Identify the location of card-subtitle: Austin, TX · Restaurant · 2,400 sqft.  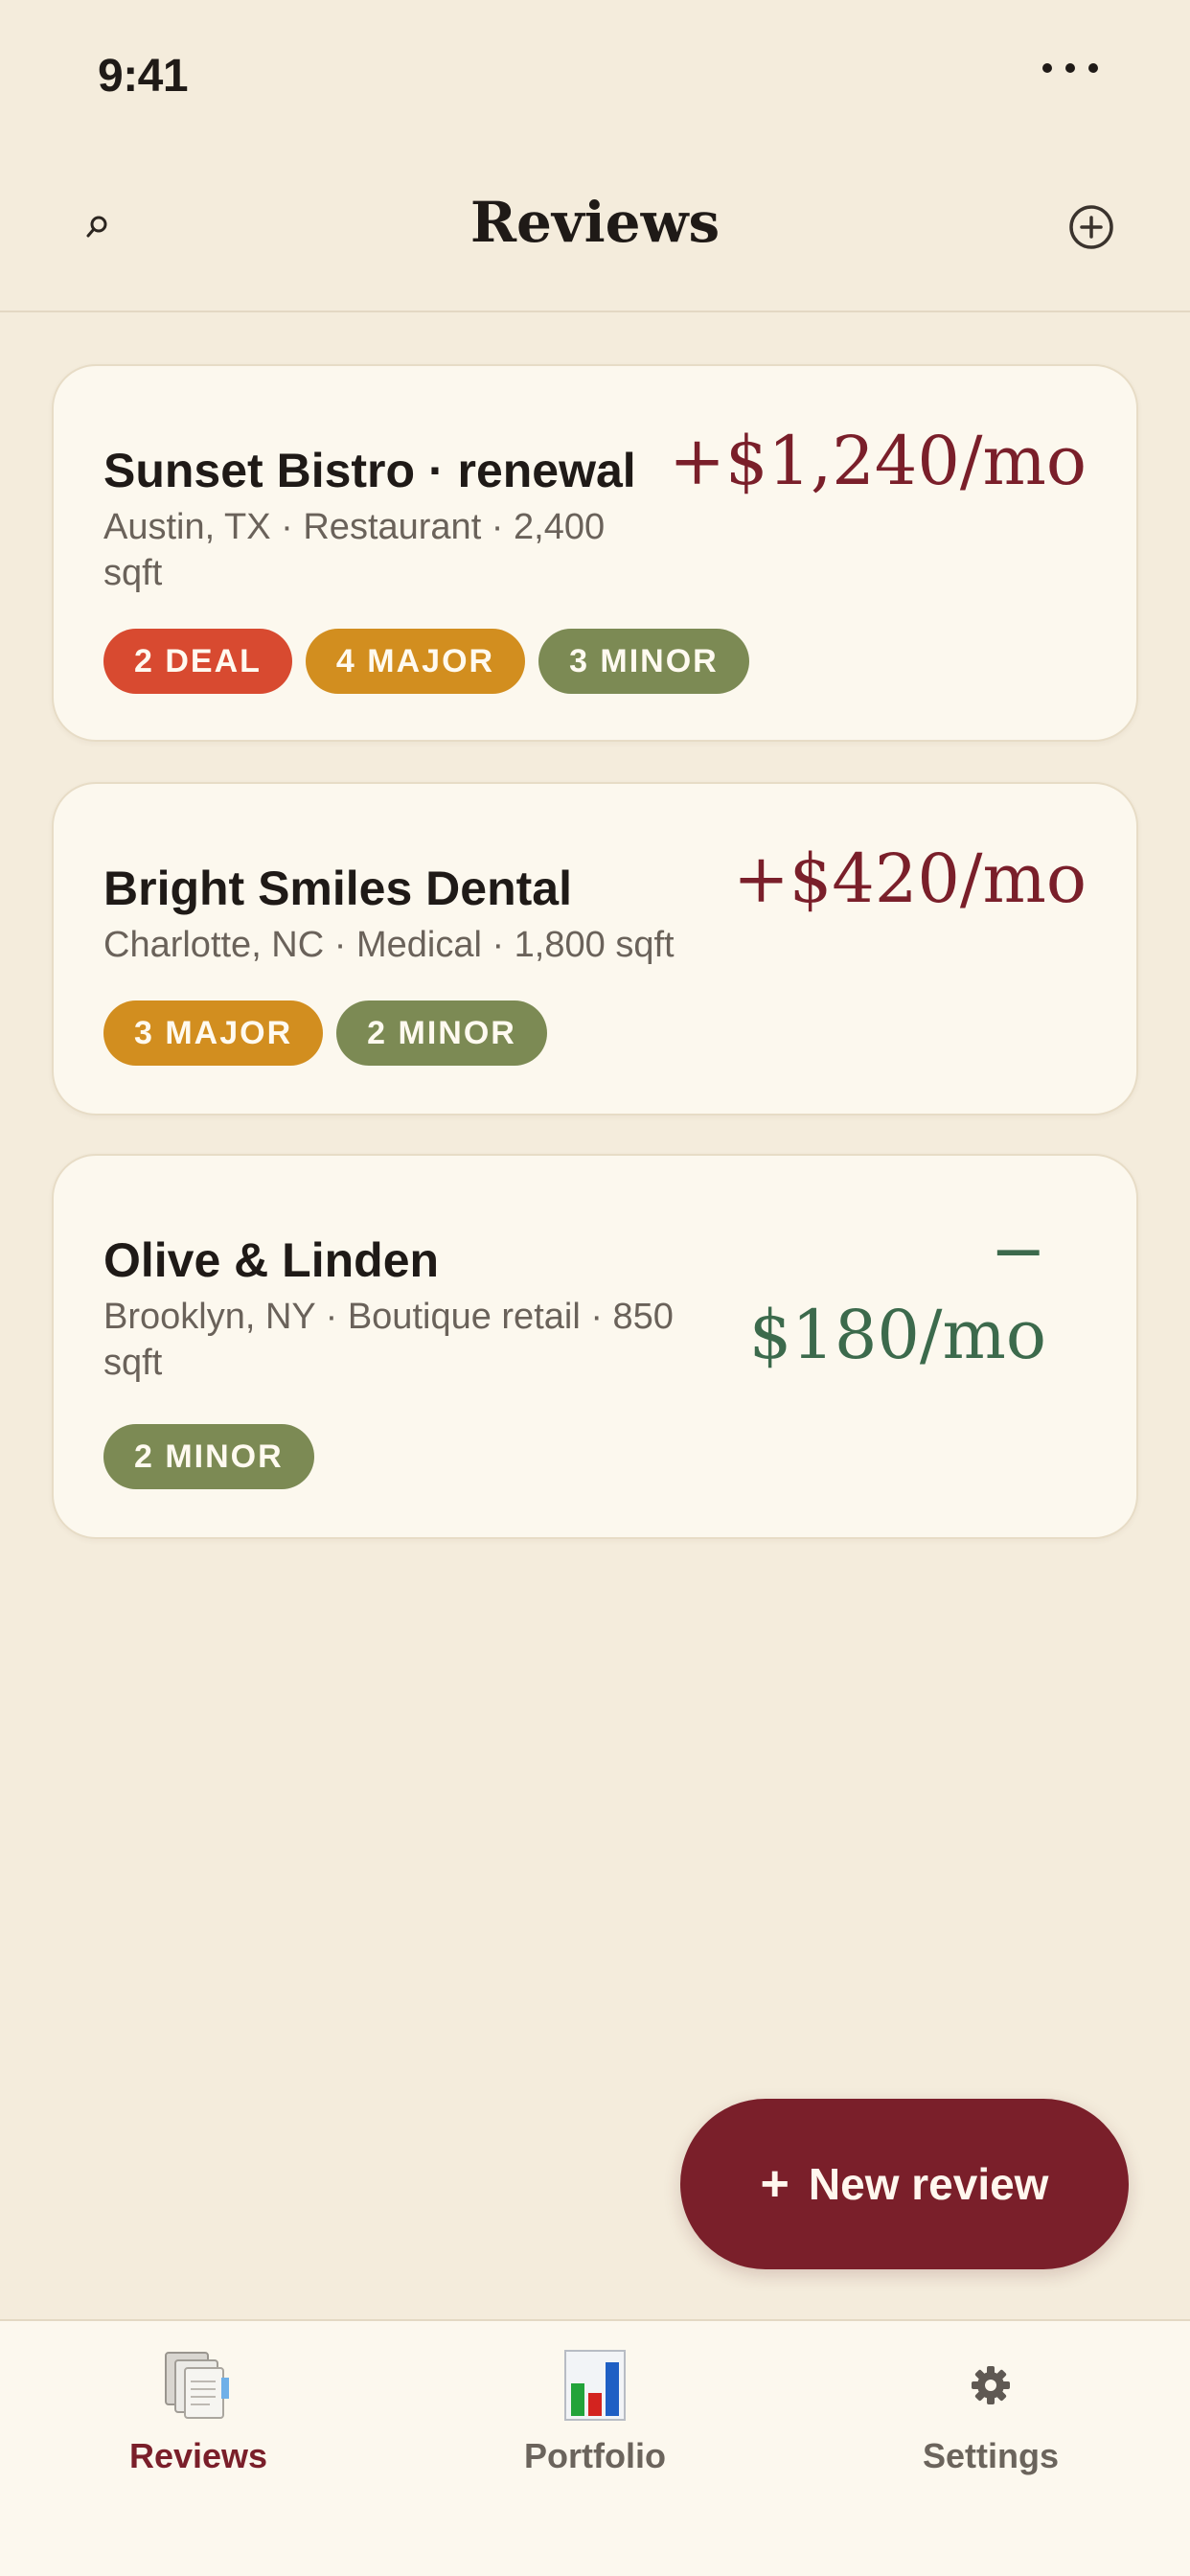
(355, 550).